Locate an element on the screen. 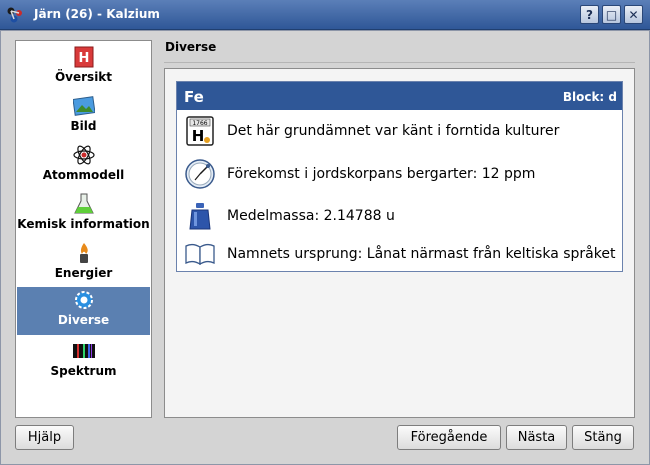 This screenshot has width=650, height=465. book-icon is located at coordinates (200, 254).